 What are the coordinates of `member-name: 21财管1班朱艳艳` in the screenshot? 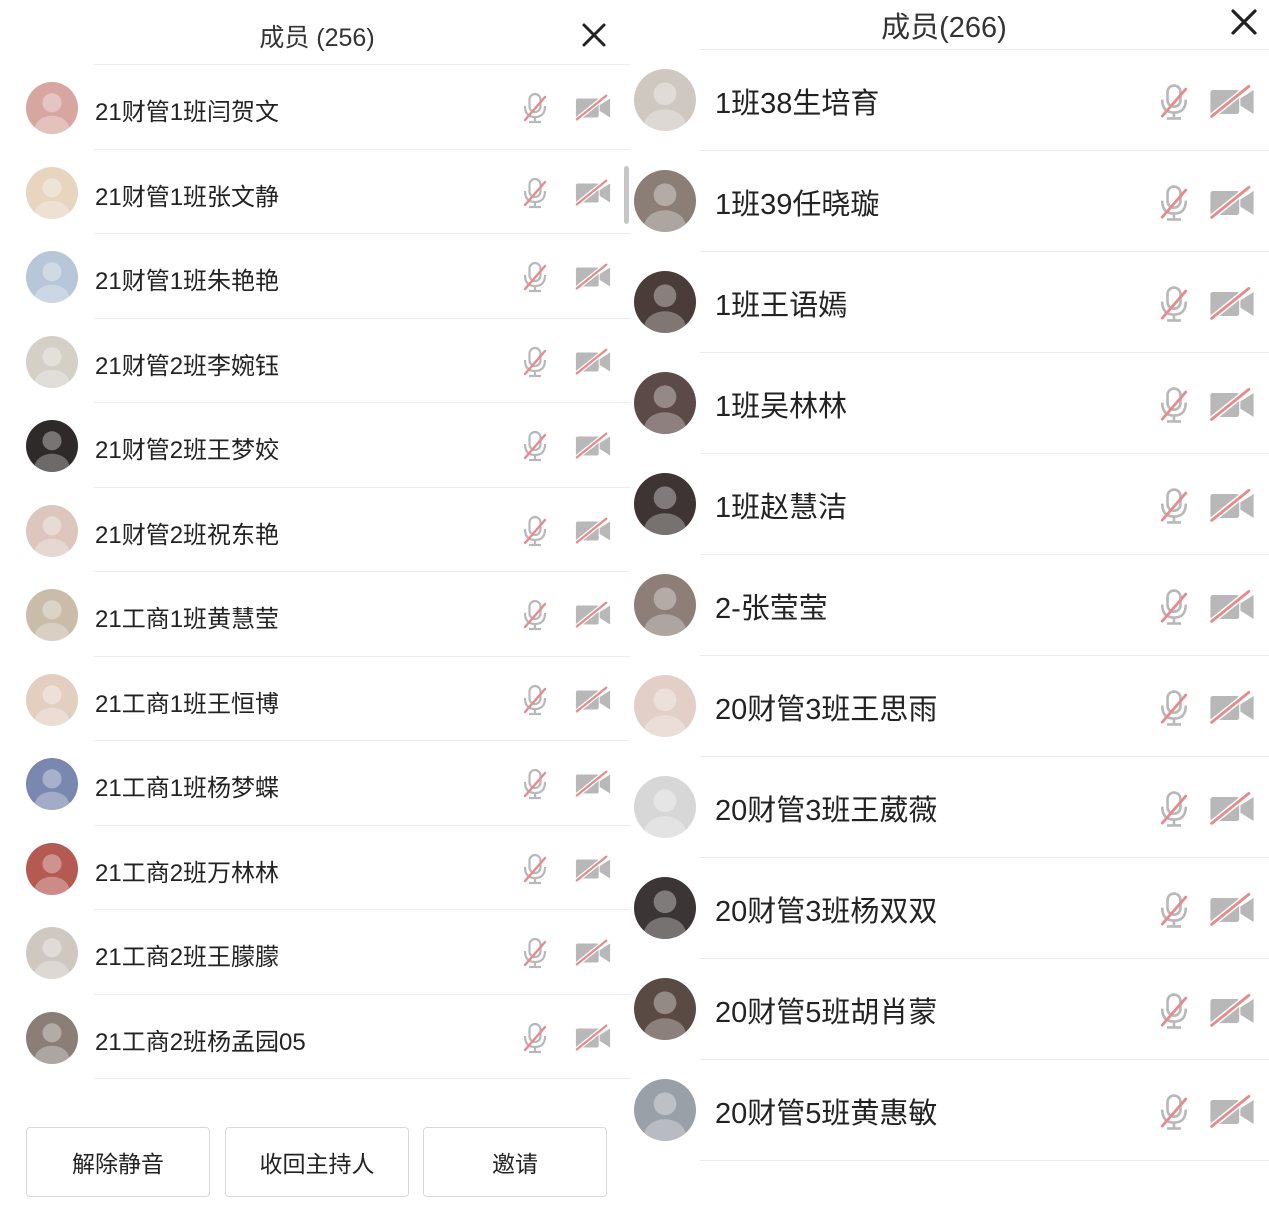 It's located at (187, 281).